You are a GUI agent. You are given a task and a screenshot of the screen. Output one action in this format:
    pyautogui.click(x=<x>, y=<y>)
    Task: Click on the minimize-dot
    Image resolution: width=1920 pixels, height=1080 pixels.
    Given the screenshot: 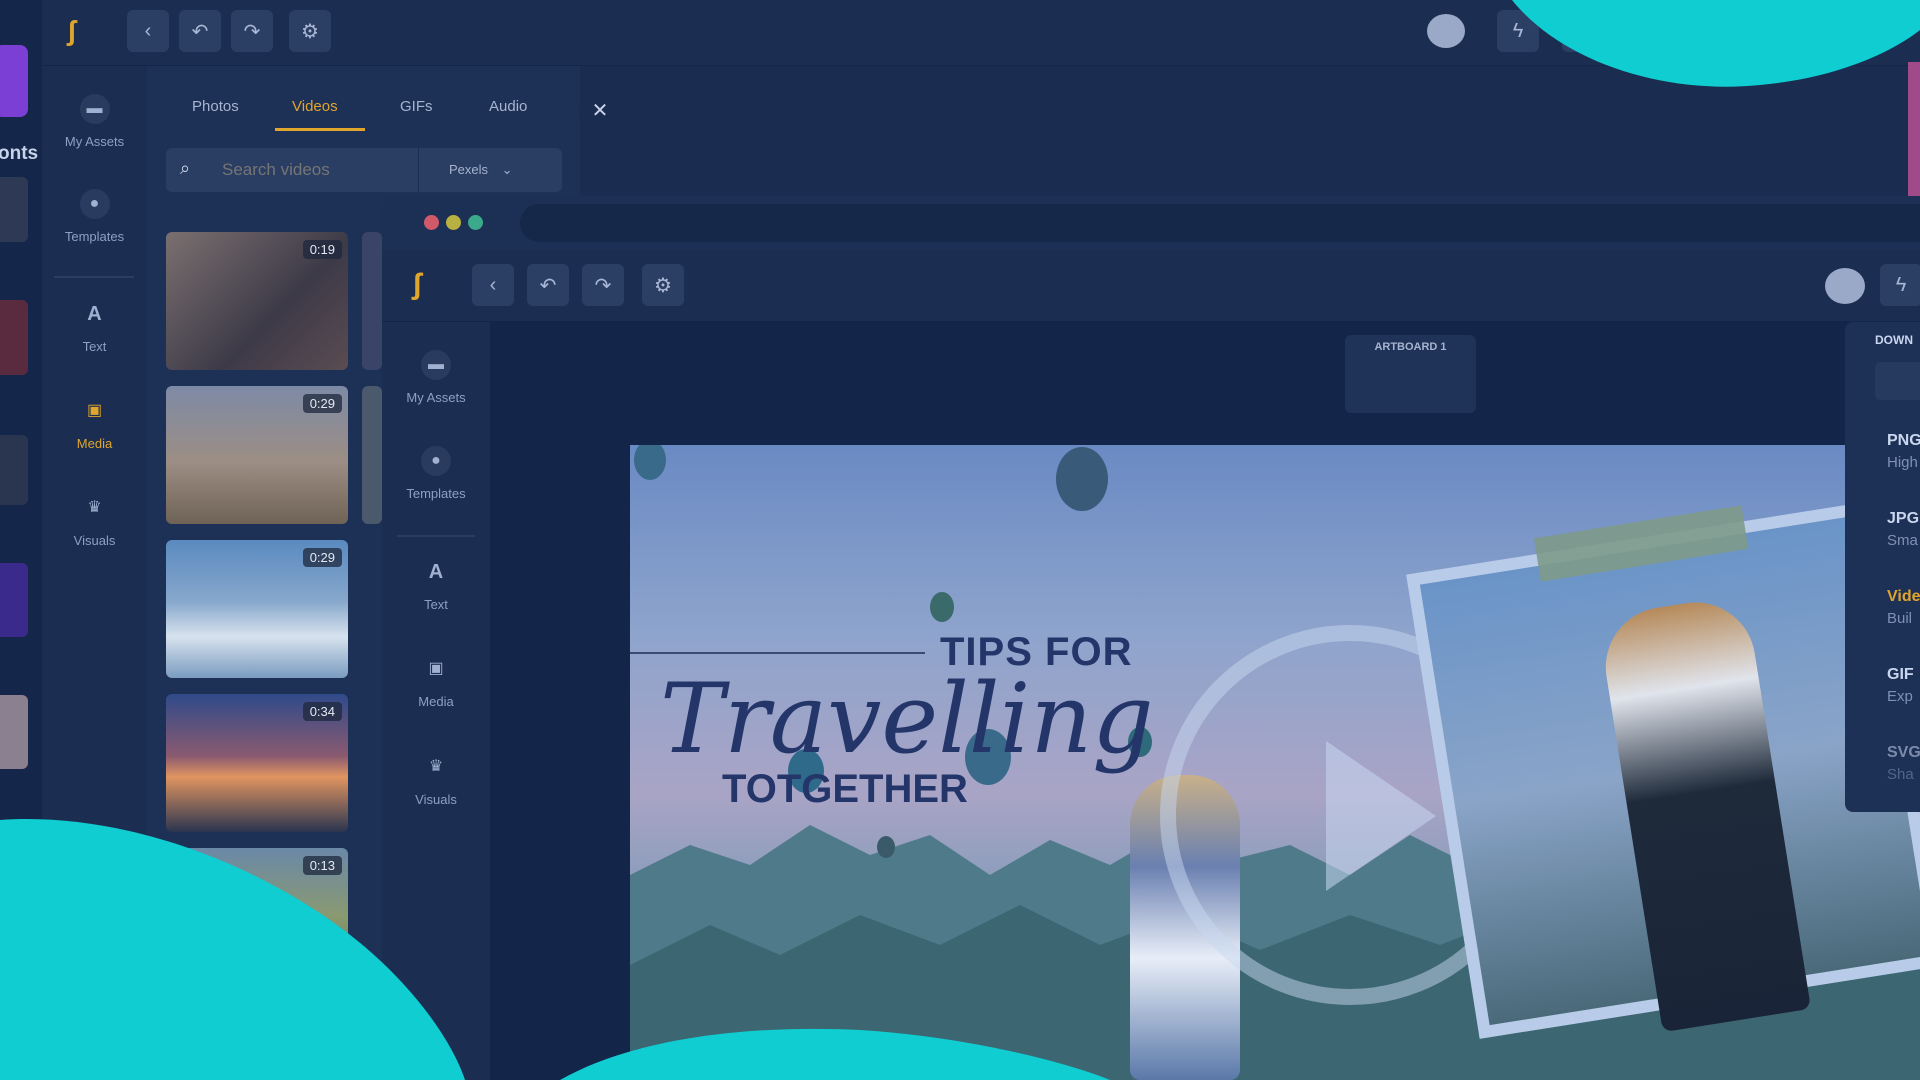 What is the action you would take?
    pyautogui.click(x=453, y=222)
    